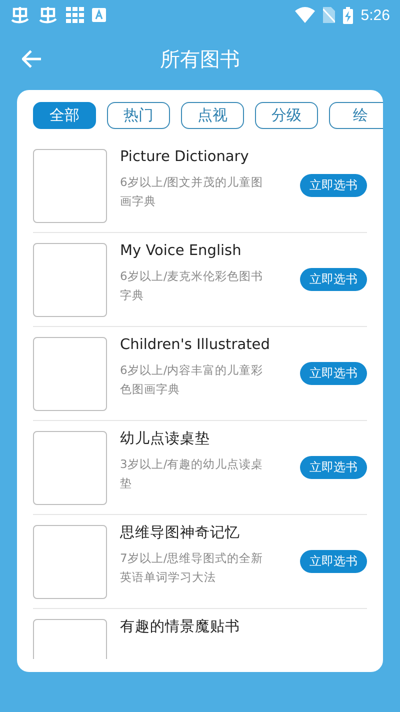  What do you see at coordinates (192, 568) in the screenshot?
I see `book-description: 7岁以上/思维导图式的全新英语单词学习大法` at bounding box center [192, 568].